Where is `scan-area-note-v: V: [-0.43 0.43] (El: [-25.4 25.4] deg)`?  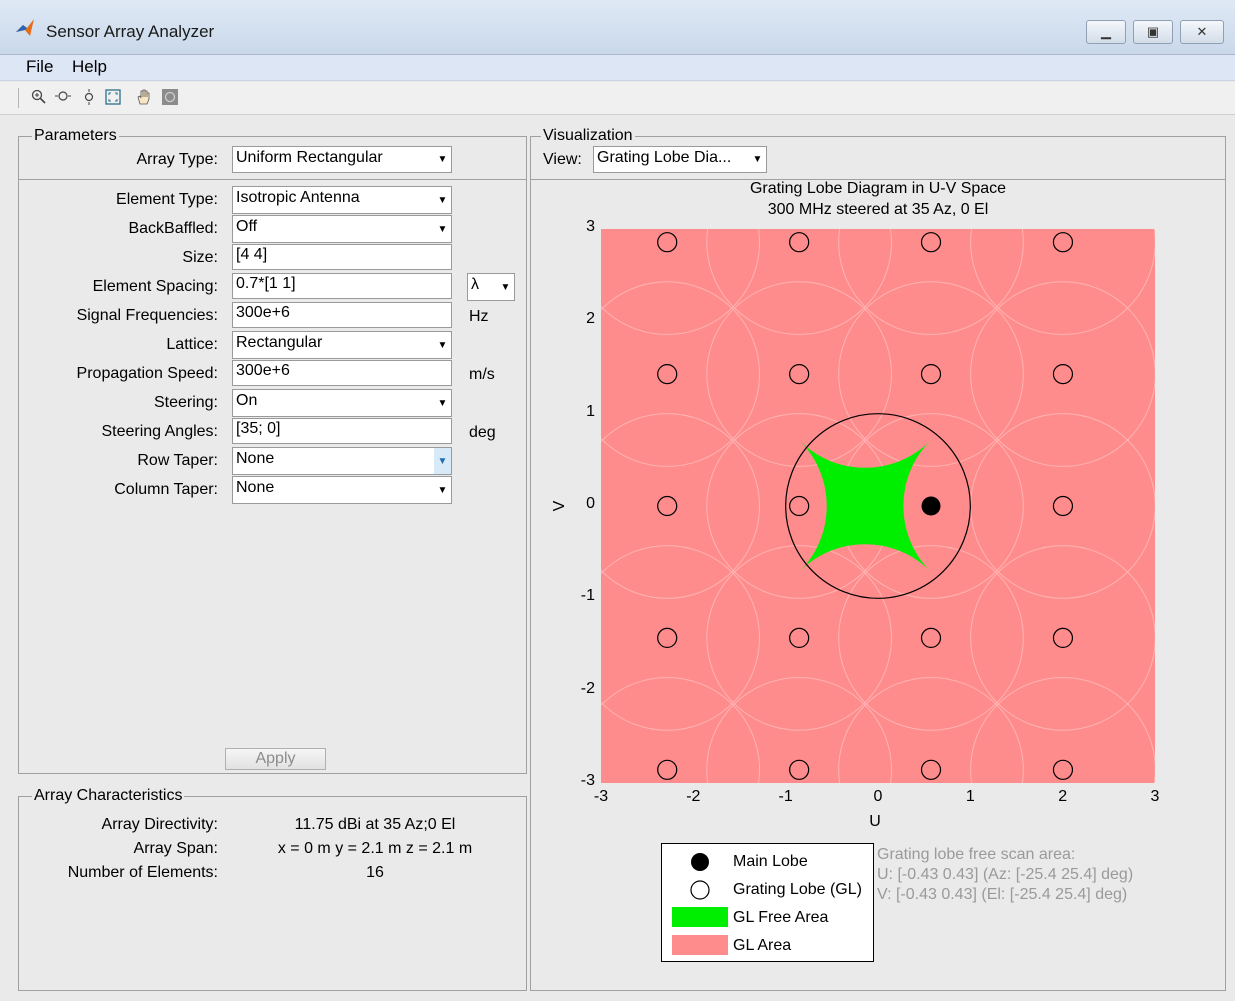
scan-area-note-v: V: [-0.43 0.43] (El: [-25.4 25.4] deg) is located at coordinates (1002, 894).